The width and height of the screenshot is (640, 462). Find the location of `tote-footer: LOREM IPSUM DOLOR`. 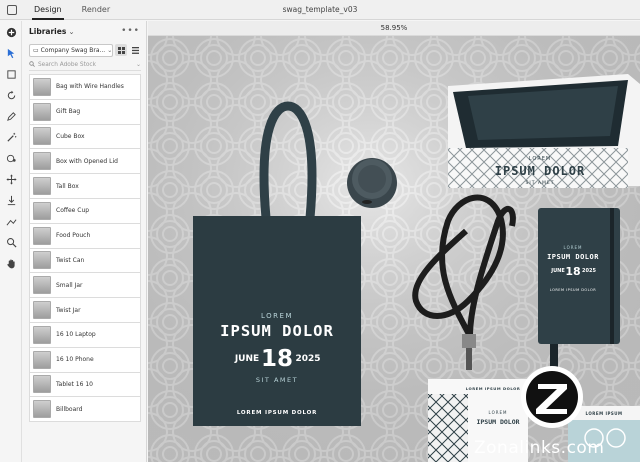

tote-footer: LOREM IPSUM DOLOR is located at coordinates (277, 413).